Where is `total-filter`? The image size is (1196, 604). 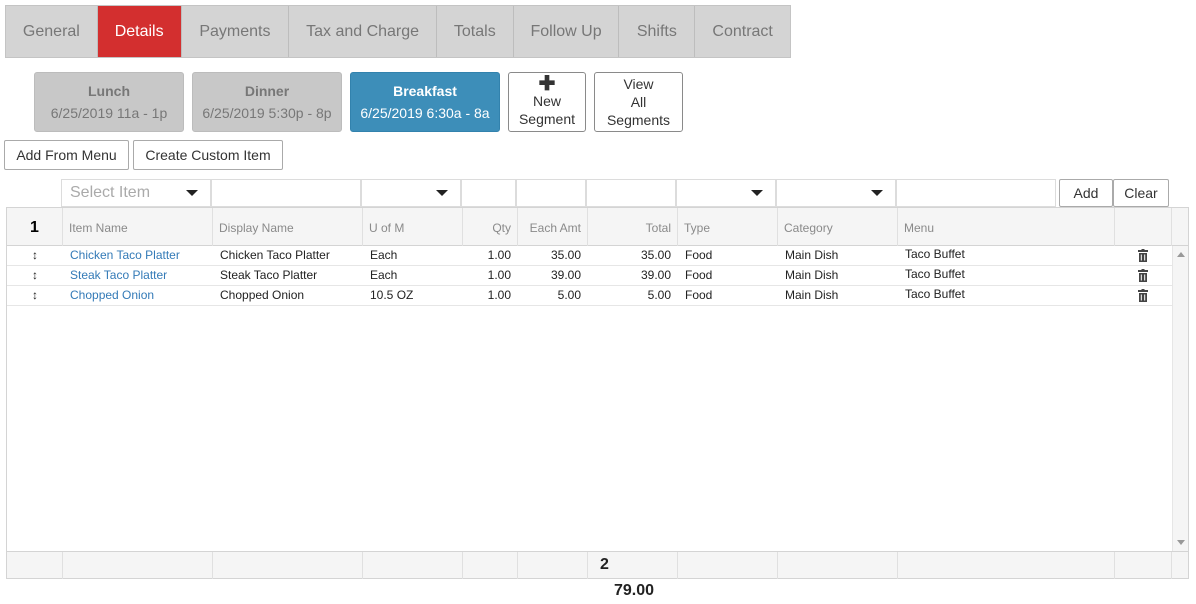 total-filter is located at coordinates (631, 193).